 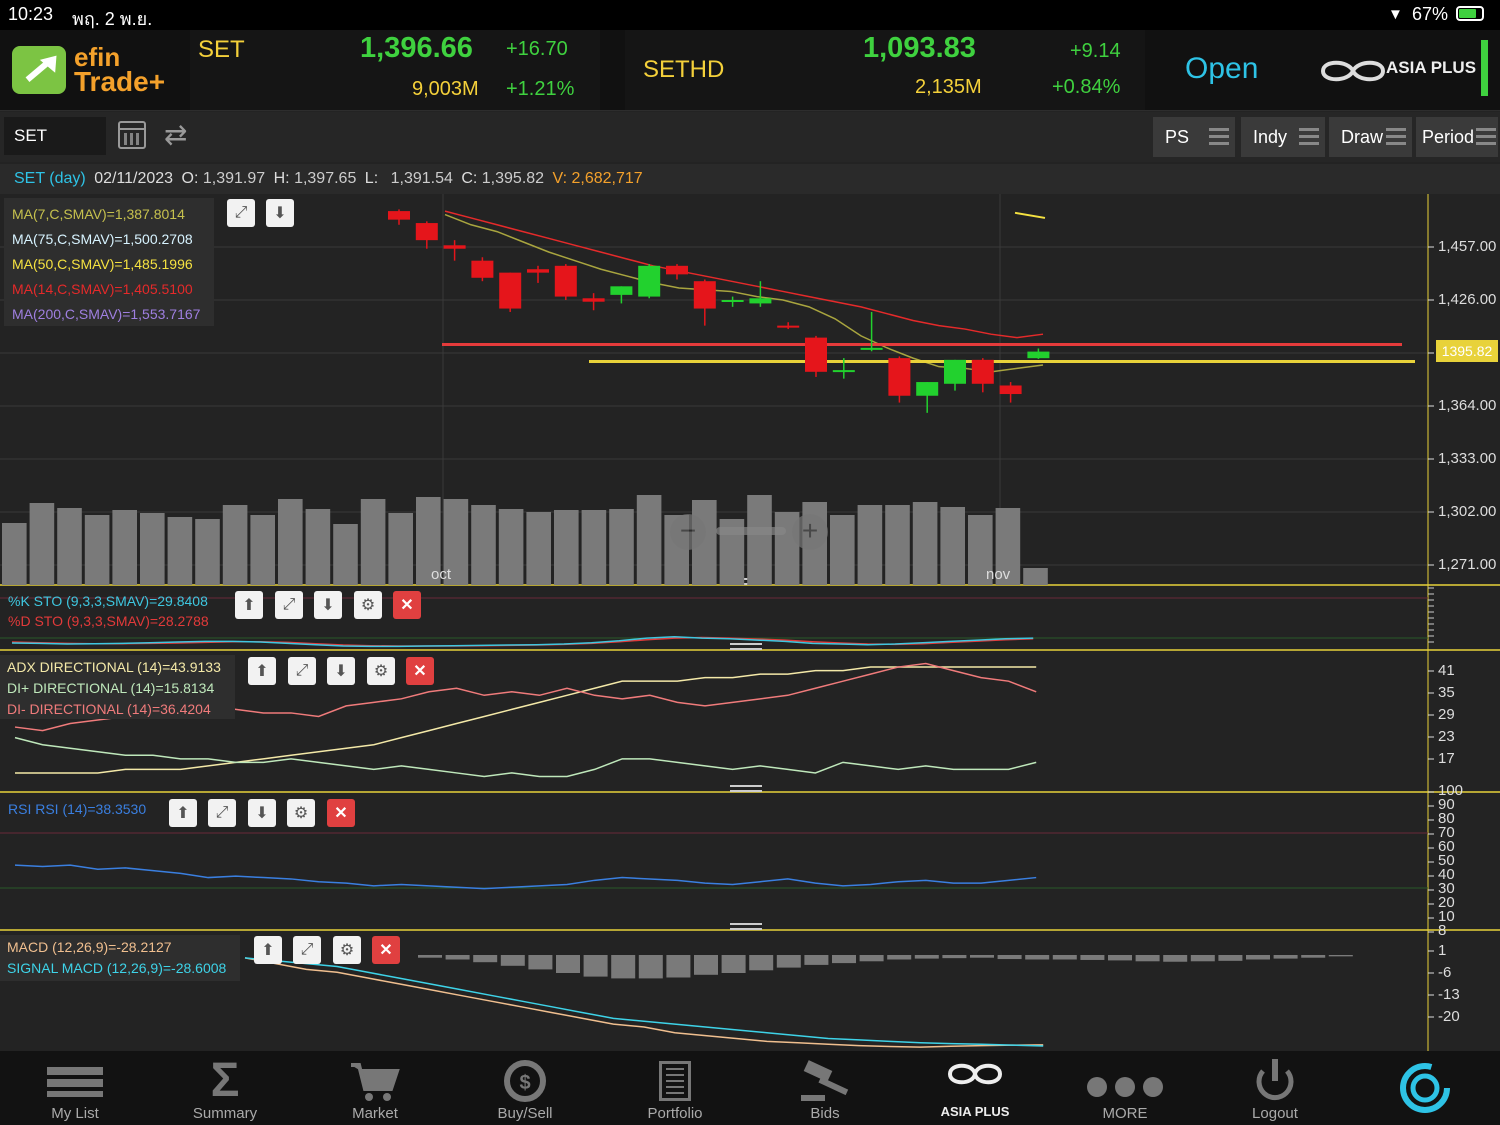 I want to click on calendar-icon, so click(x=132, y=135).